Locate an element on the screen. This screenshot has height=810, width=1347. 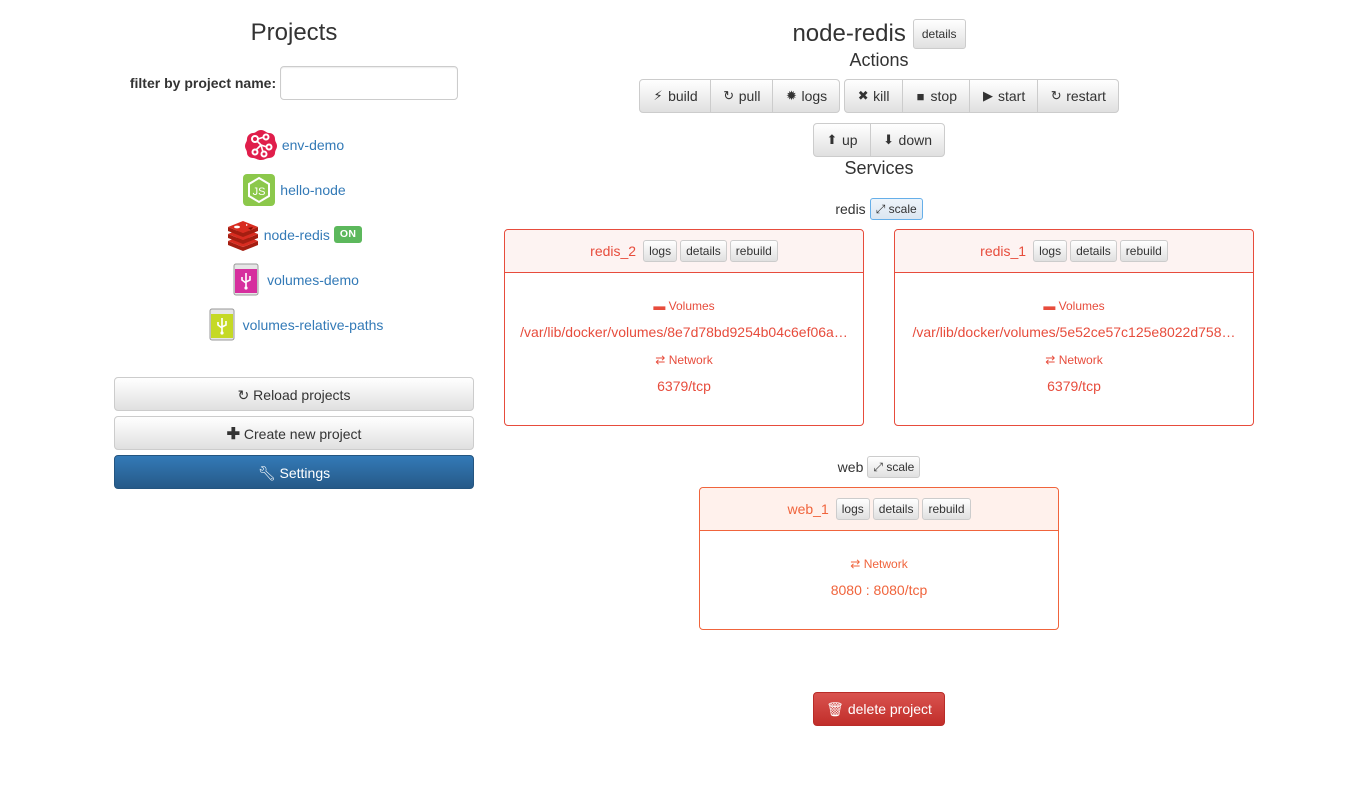
delete-row: 🗑︎ delete project is located at coordinates (879, 709).